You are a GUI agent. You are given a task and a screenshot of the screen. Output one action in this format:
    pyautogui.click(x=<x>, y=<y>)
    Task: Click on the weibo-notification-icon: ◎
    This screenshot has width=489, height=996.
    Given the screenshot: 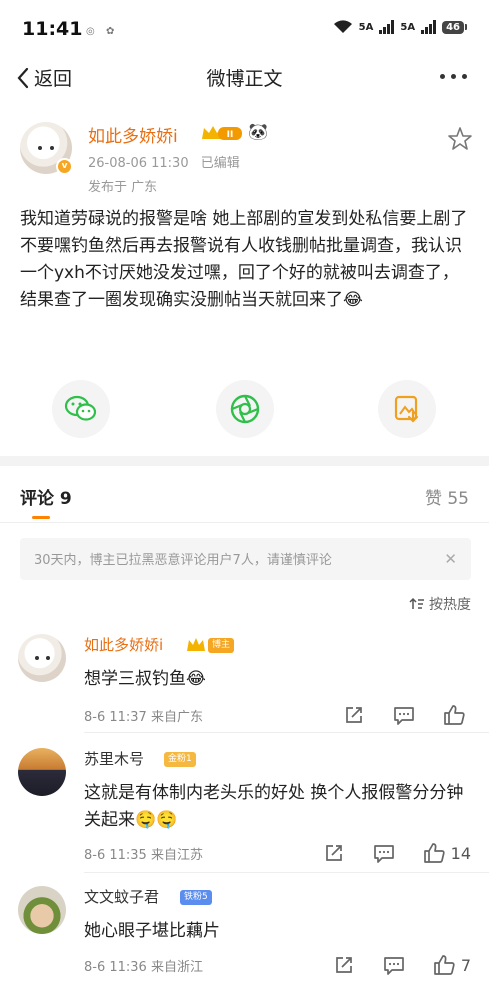 What is the action you would take?
    pyautogui.click(x=90, y=31)
    